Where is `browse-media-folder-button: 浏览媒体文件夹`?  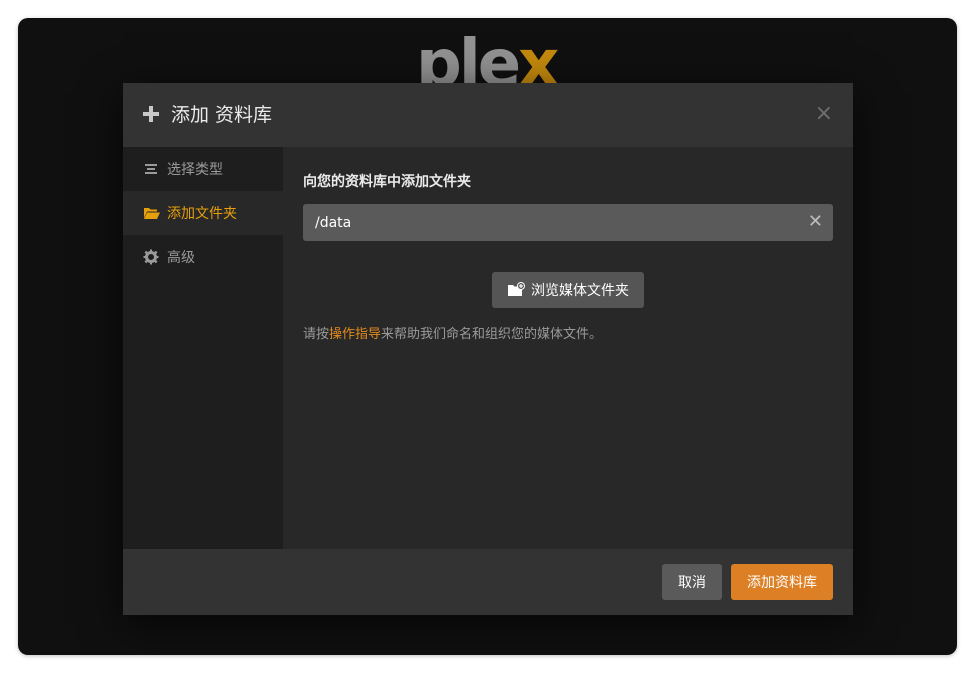 browse-media-folder-button: 浏览媒体文件夹 is located at coordinates (568, 290).